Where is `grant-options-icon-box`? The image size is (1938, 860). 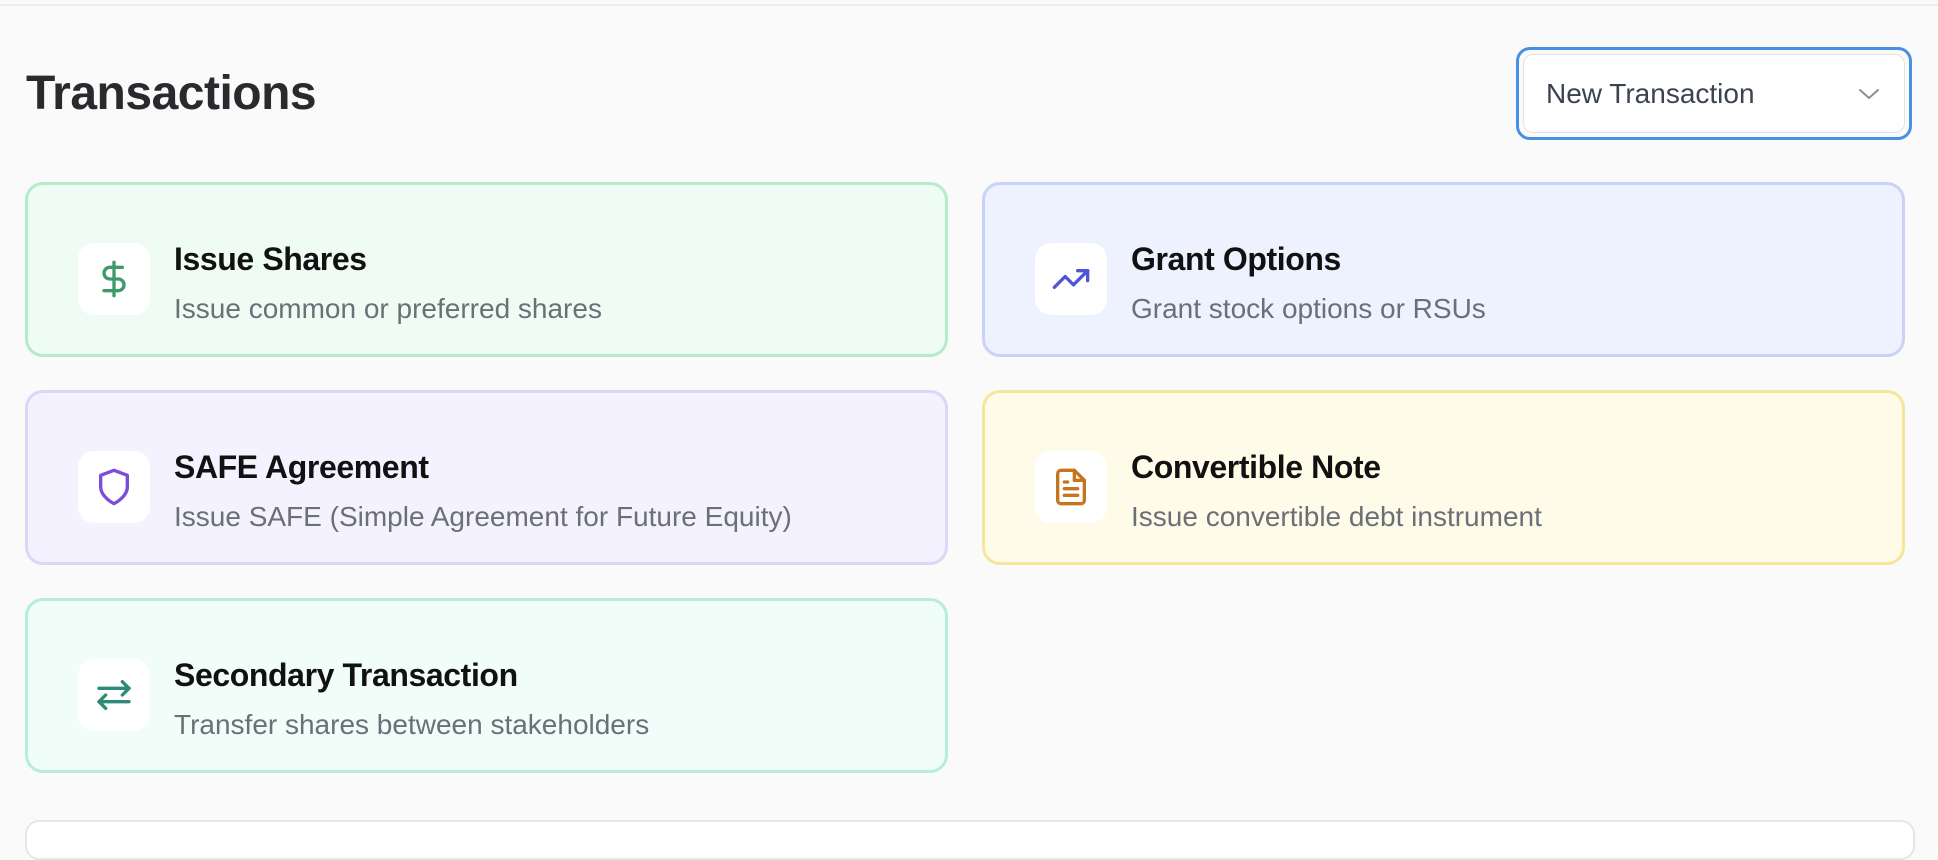 grant-options-icon-box is located at coordinates (1071, 279).